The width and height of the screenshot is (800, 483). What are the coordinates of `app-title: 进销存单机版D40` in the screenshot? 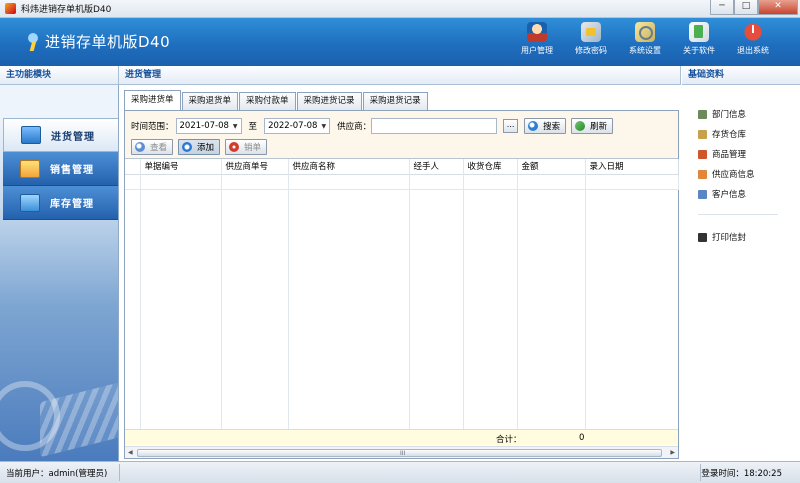 It's located at (108, 42).